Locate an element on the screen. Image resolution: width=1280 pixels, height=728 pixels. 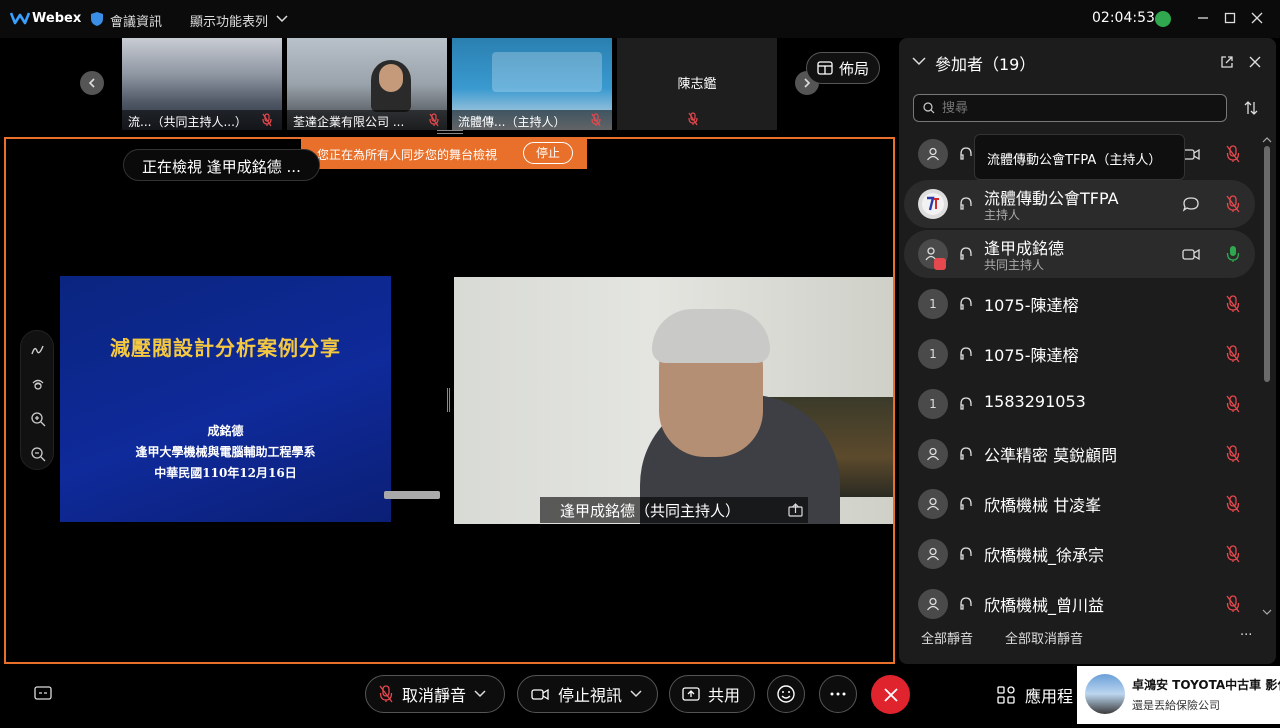
participant-row: 1 1583291053 is located at coordinates (1079, 404).